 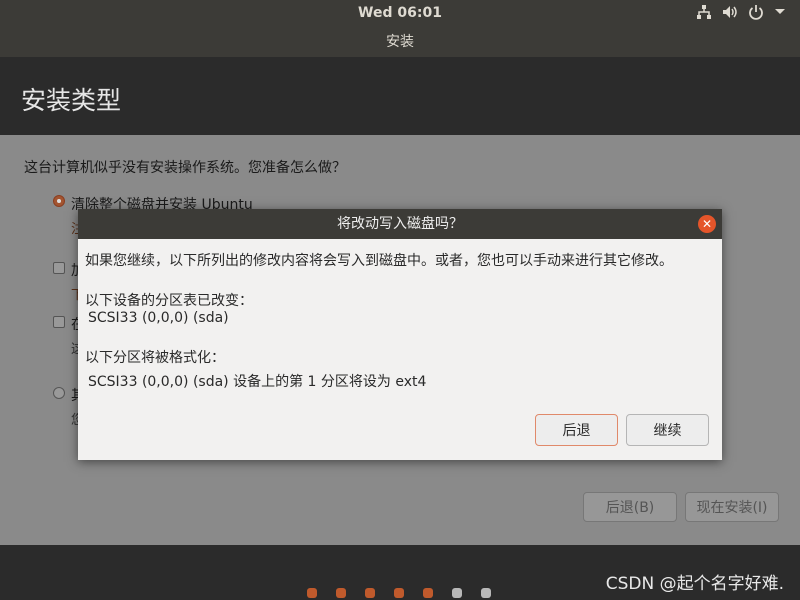 I want to click on watermark: CSDN @起个名字好难., so click(x=694, y=584).